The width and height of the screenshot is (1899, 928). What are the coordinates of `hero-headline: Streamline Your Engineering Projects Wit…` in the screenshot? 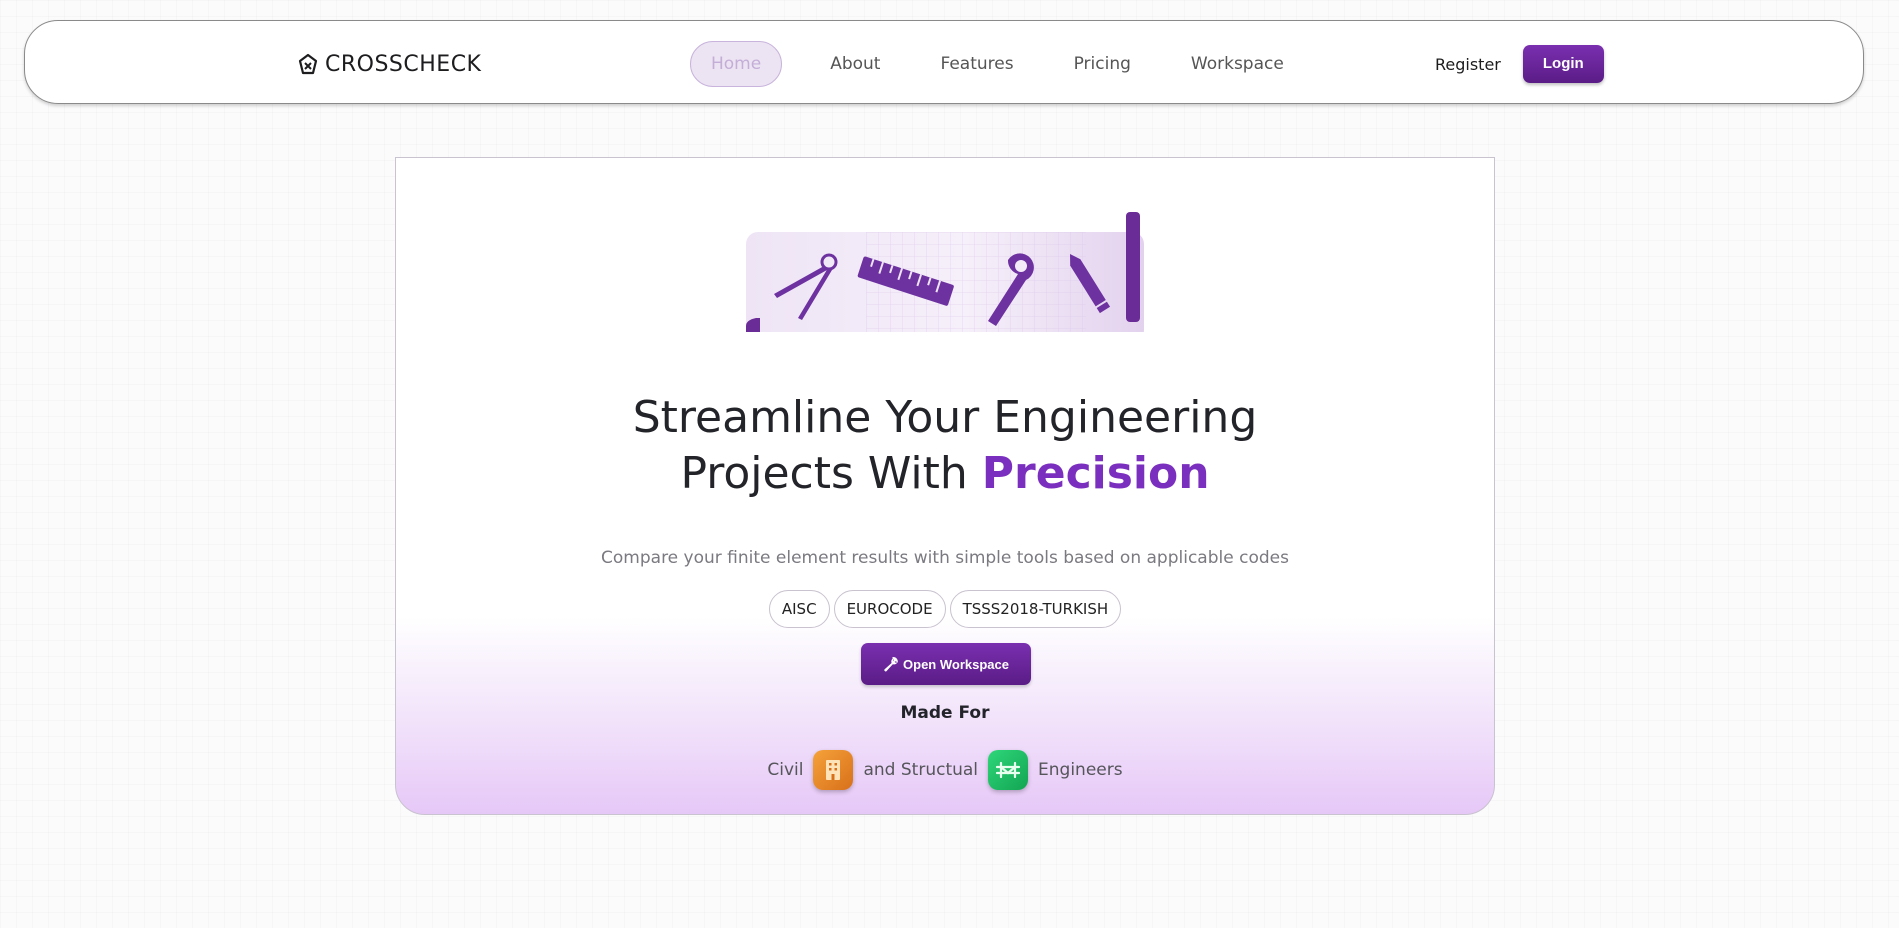 It's located at (945, 446).